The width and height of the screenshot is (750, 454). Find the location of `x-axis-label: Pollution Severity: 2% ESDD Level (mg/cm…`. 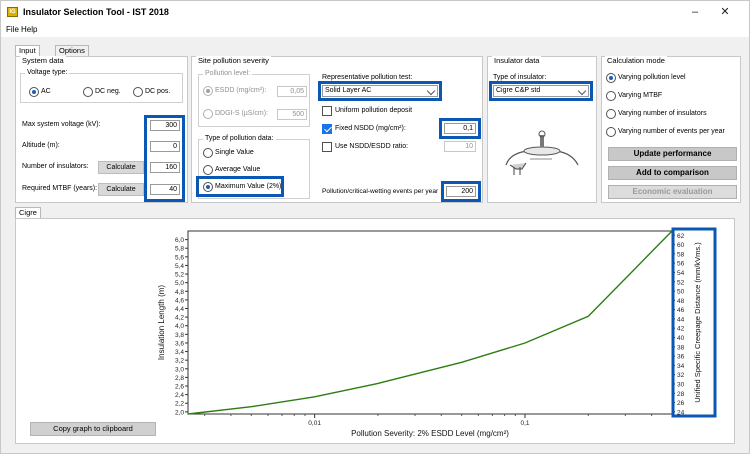

x-axis-label: Pollution Severity: 2% ESDD Level (mg/cm… is located at coordinates (430, 433).